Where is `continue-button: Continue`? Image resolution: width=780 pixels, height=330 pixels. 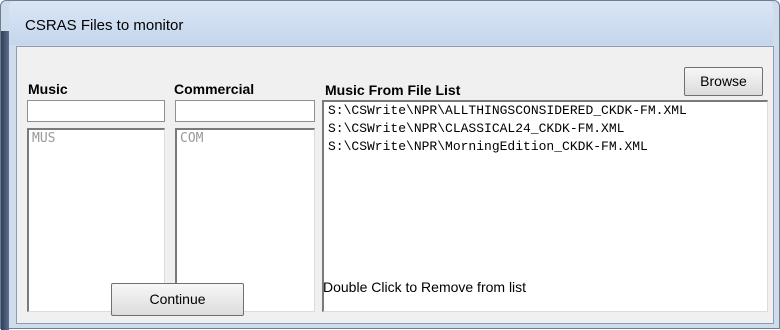
continue-button: Continue is located at coordinates (177, 299).